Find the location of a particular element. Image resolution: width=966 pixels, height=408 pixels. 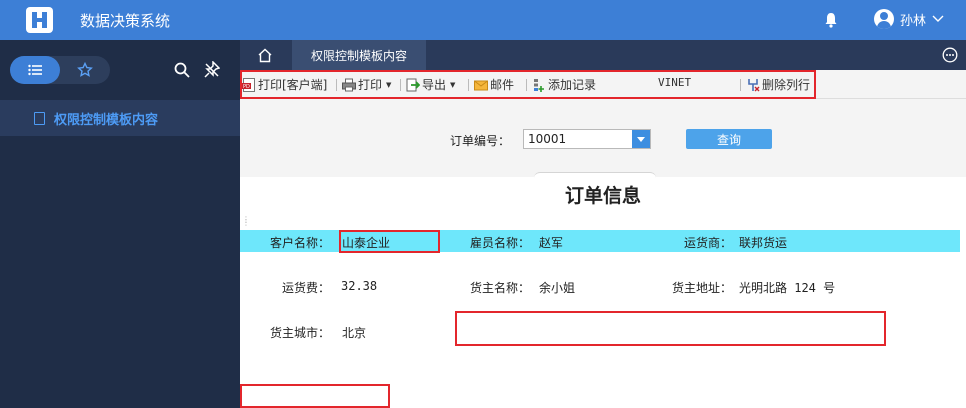

order-number-select: 10001 is located at coordinates (587, 139).